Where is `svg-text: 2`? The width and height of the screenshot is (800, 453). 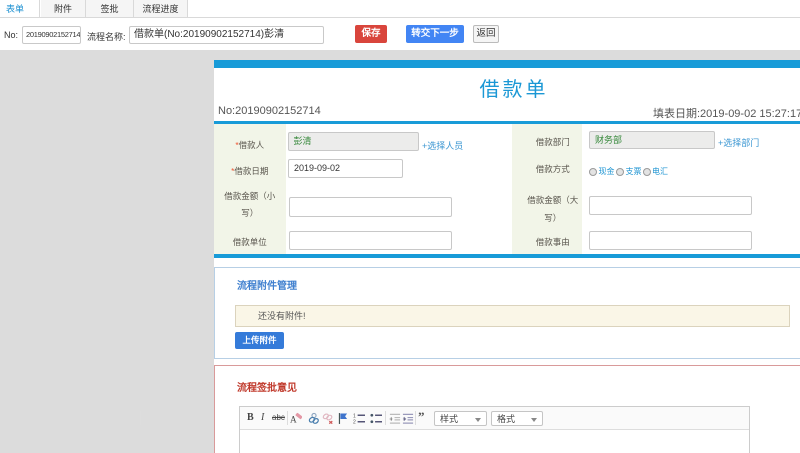
svg-text: 2 is located at coordinates (354, 422).